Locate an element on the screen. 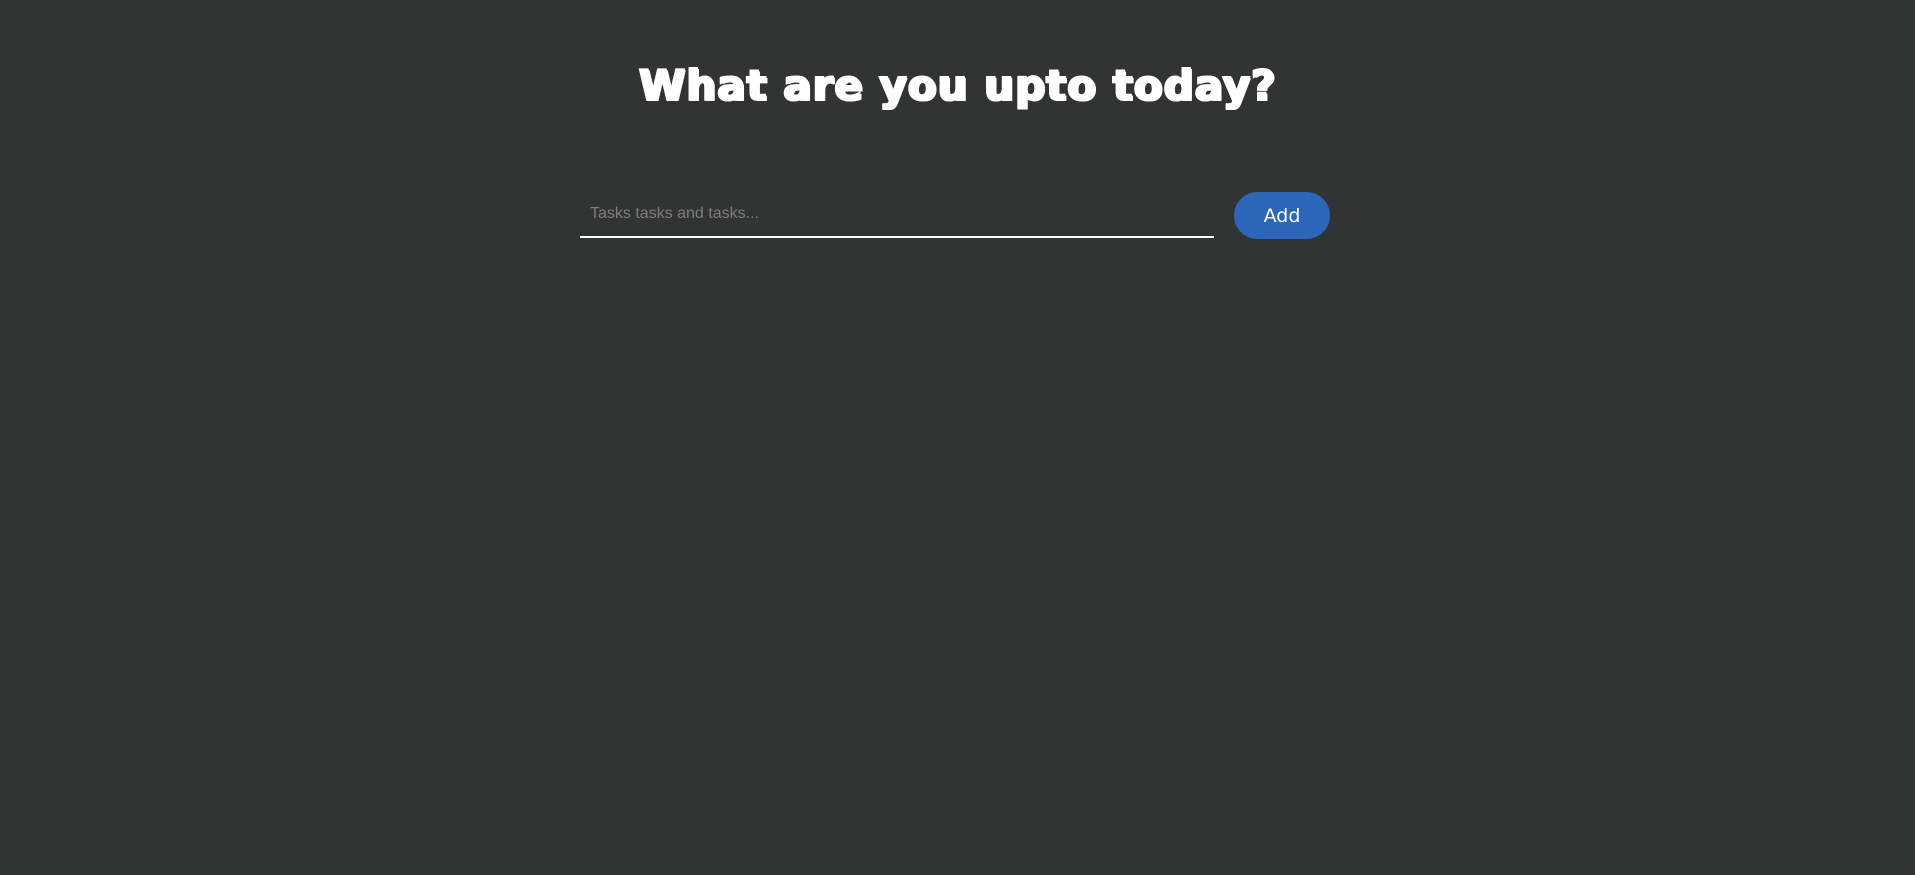 This screenshot has height=875, width=1915. task-form: Add is located at coordinates (955, 216).